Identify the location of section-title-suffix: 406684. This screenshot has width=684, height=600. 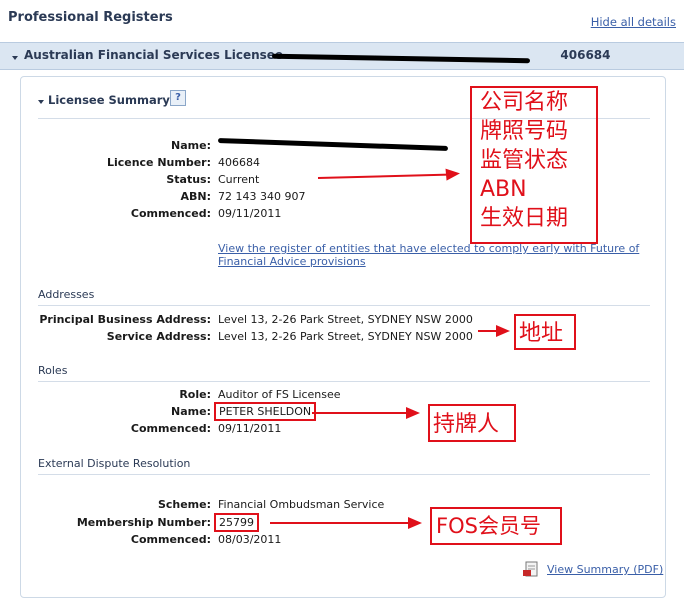
(585, 55).